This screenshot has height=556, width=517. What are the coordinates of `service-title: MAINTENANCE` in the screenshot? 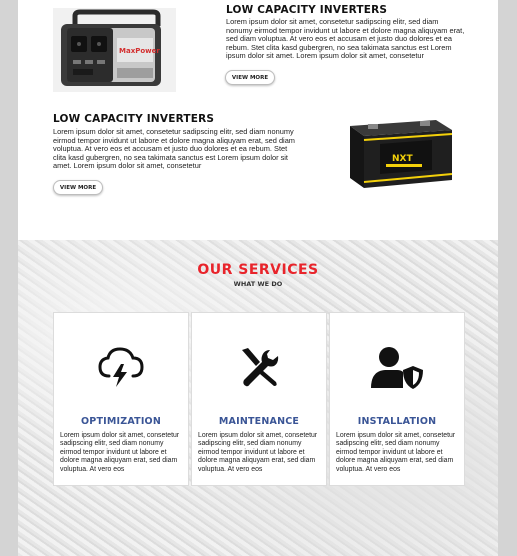 It's located at (259, 421).